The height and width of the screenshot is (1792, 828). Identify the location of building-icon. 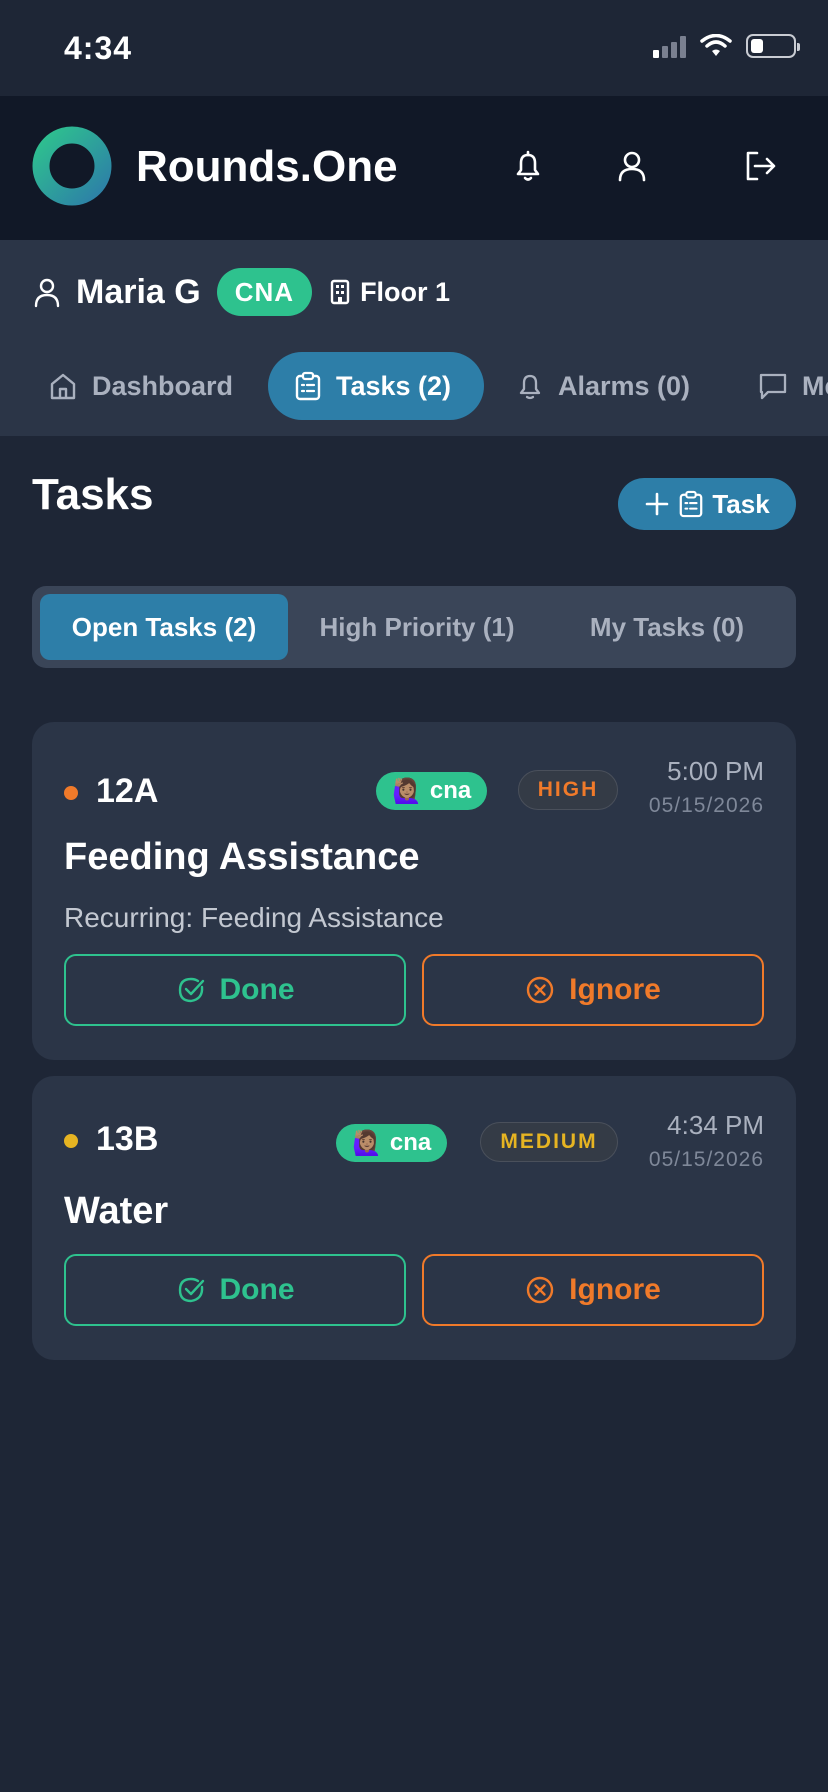
(340, 292).